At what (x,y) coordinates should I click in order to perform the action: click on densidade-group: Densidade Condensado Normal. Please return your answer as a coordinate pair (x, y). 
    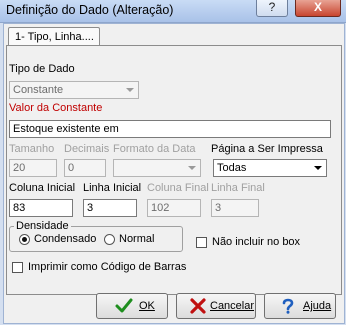
    Looking at the image, I should click on (96, 236).